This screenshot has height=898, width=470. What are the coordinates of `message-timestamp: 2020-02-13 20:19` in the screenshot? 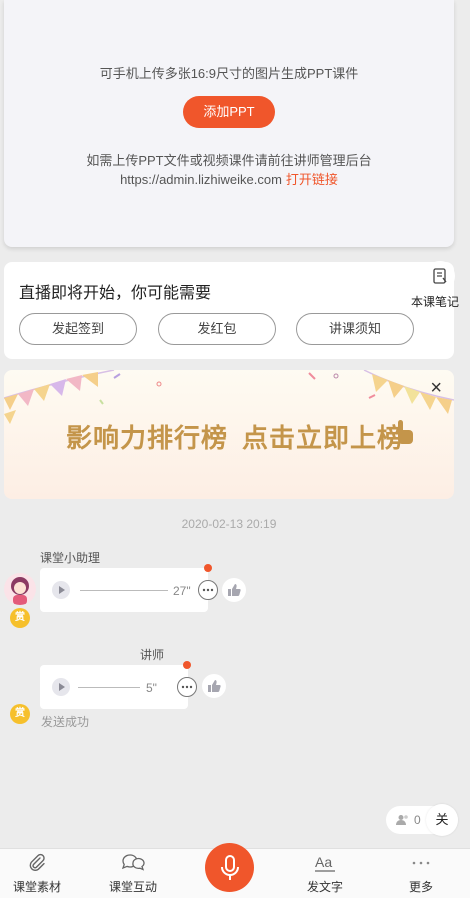 It's located at (229, 524).